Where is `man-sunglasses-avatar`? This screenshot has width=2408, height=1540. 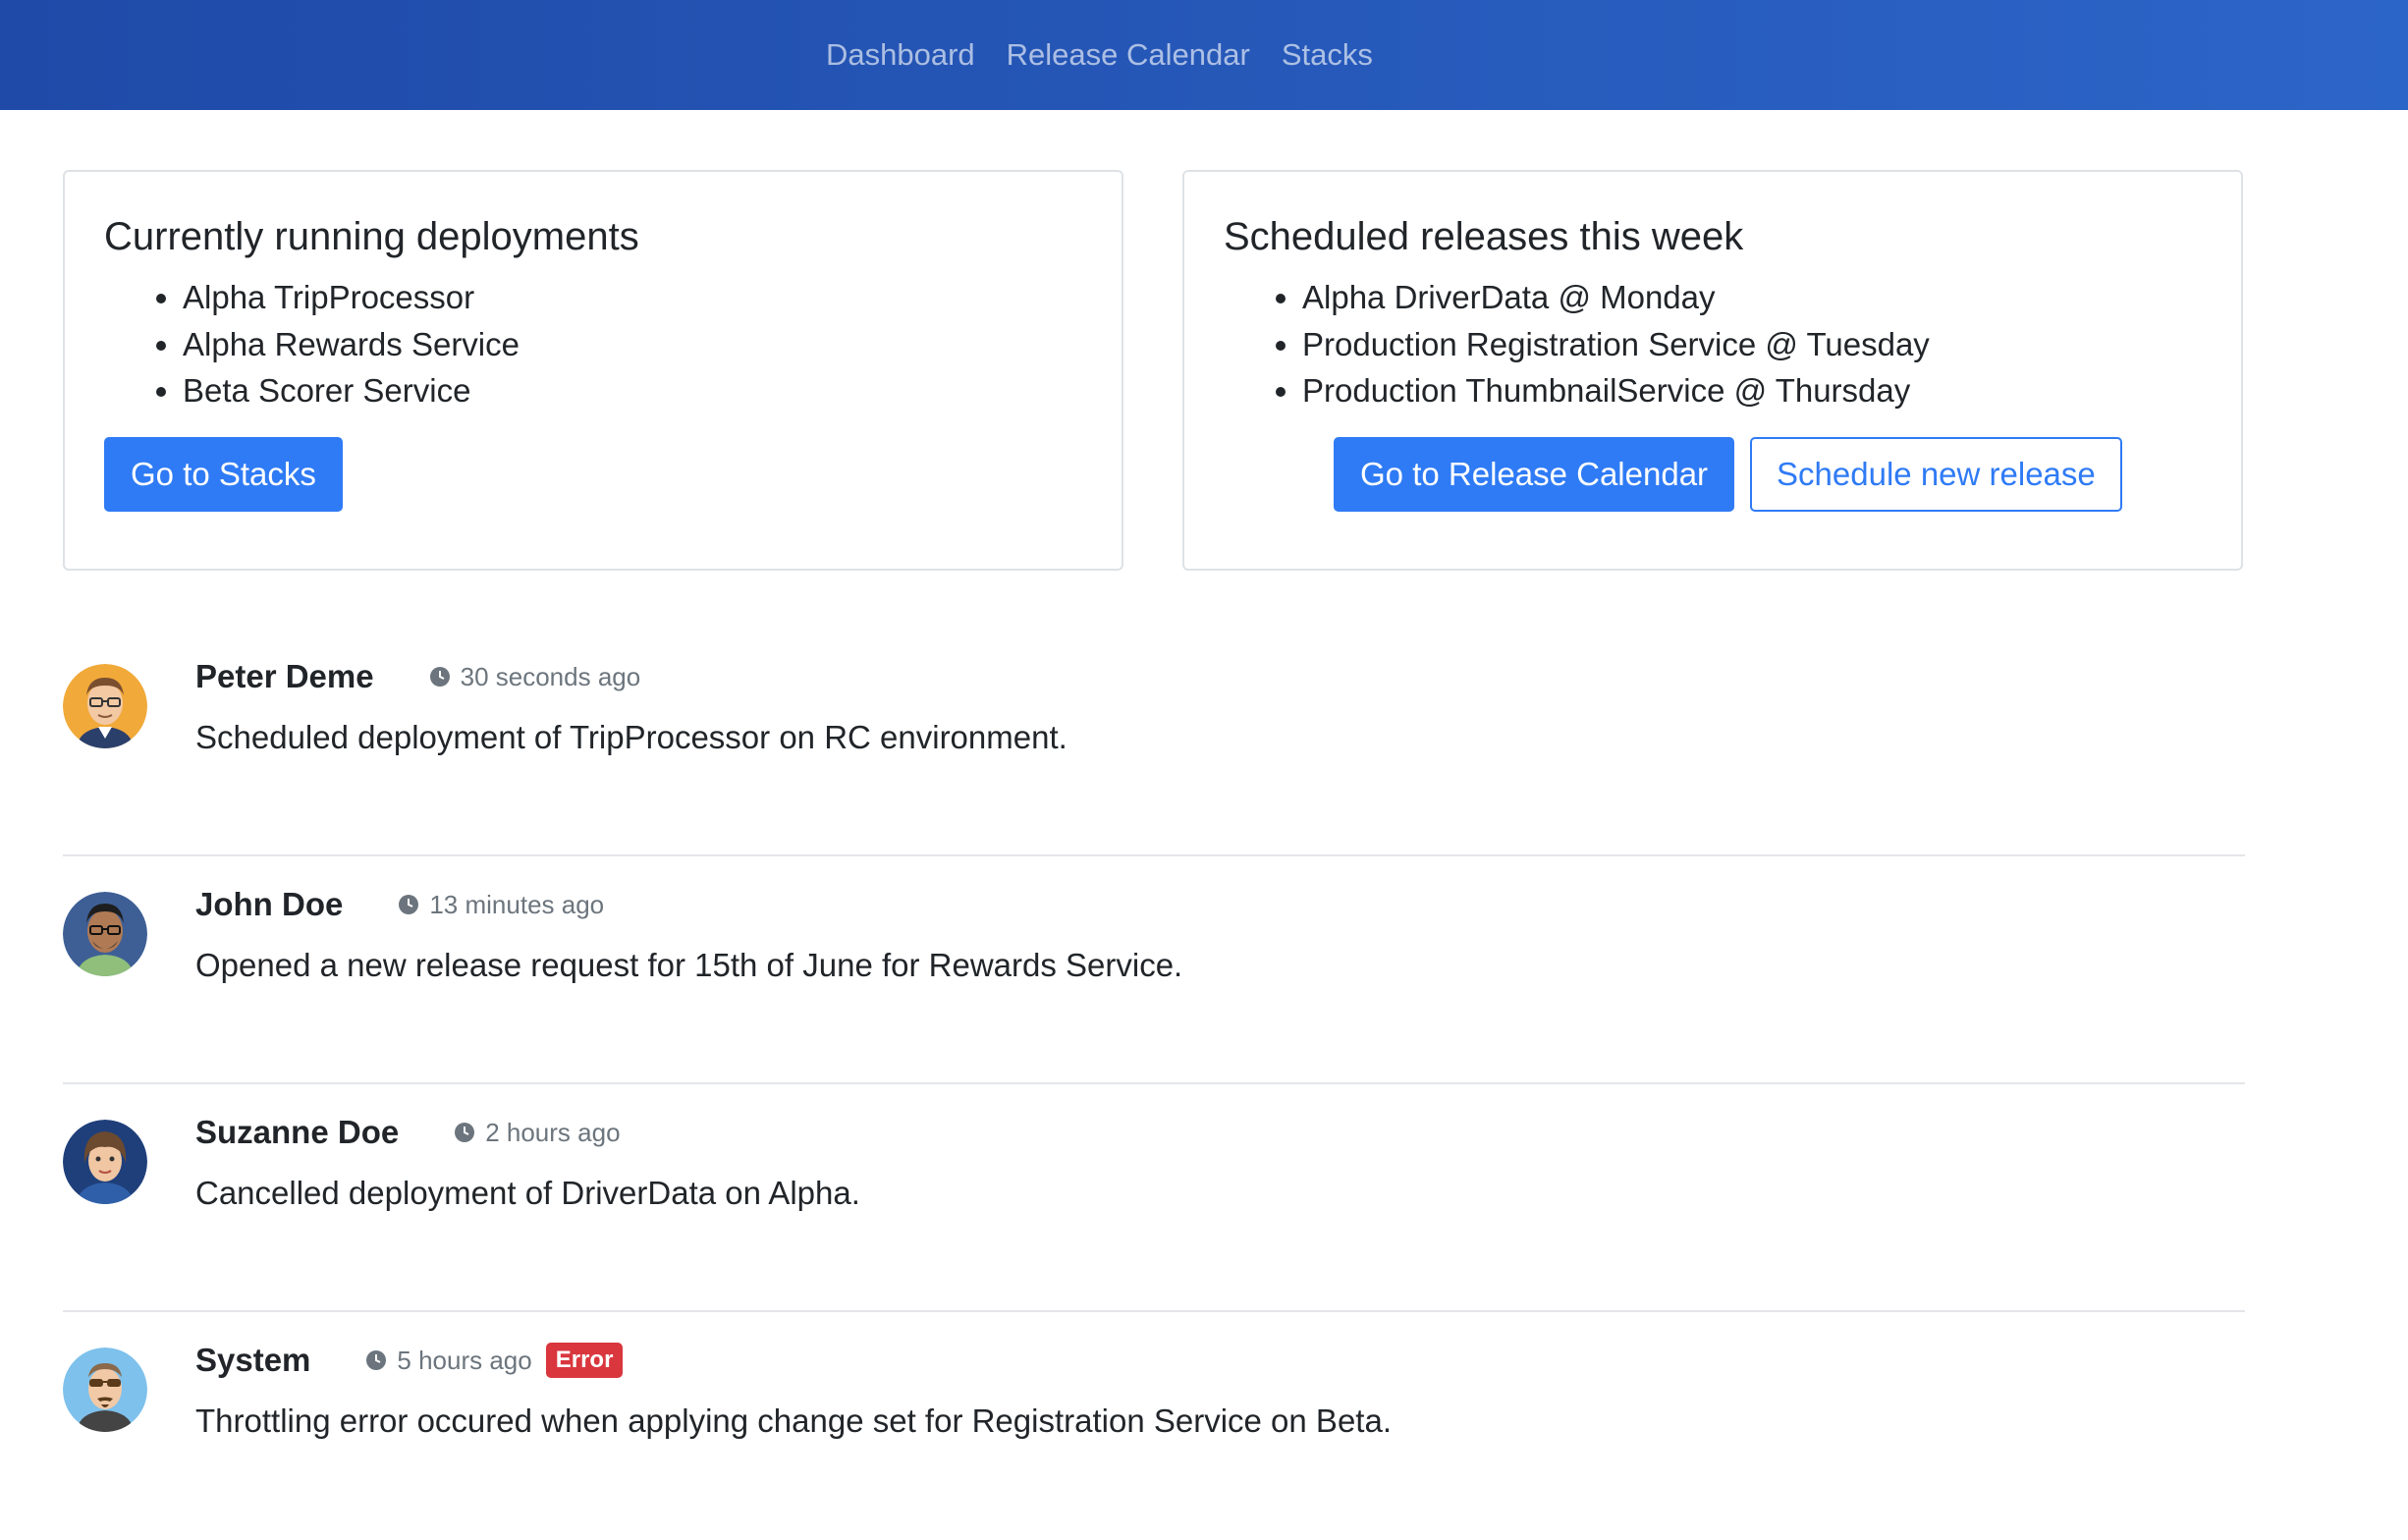
man-sunglasses-avatar is located at coordinates (105, 1390).